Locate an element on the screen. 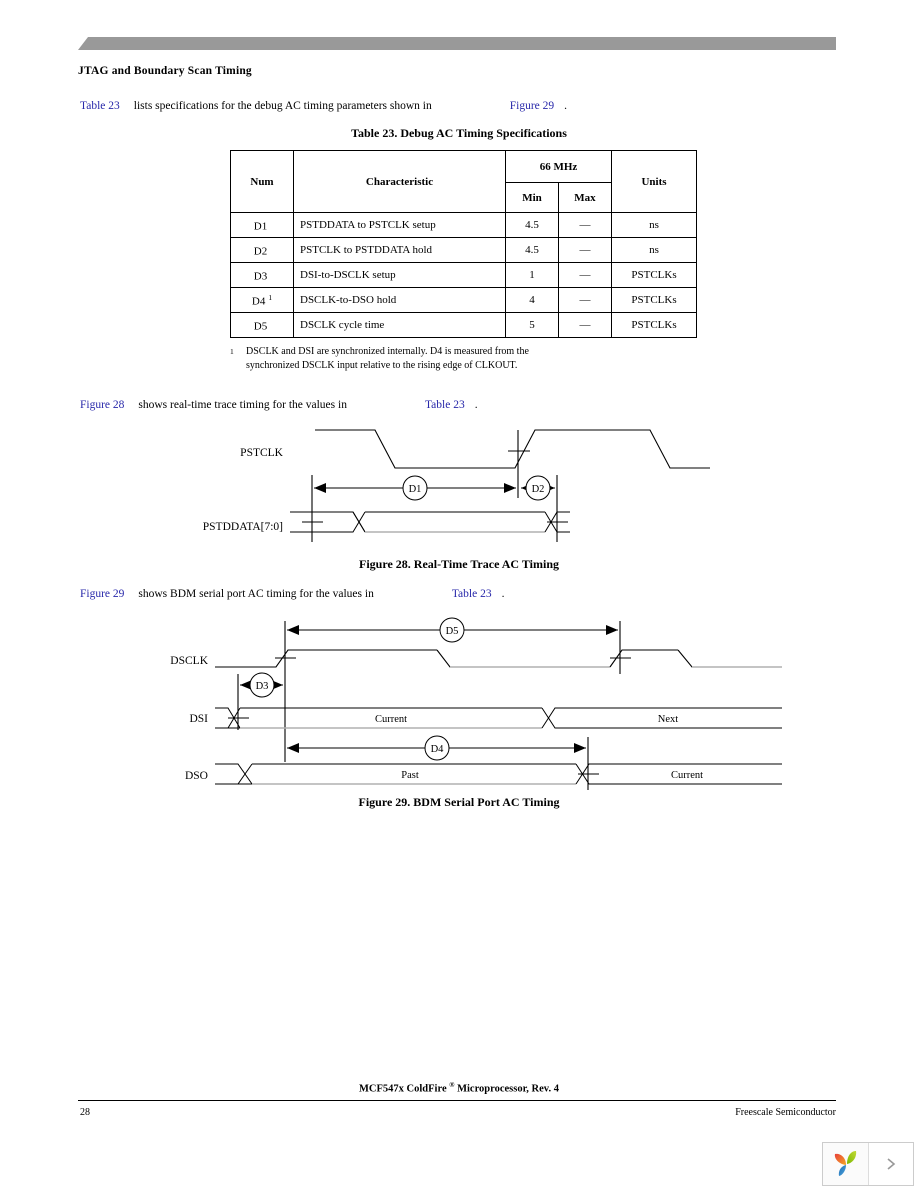 The image size is (918, 1188). link-table-23-intro: Table 23 is located at coordinates (100, 106).